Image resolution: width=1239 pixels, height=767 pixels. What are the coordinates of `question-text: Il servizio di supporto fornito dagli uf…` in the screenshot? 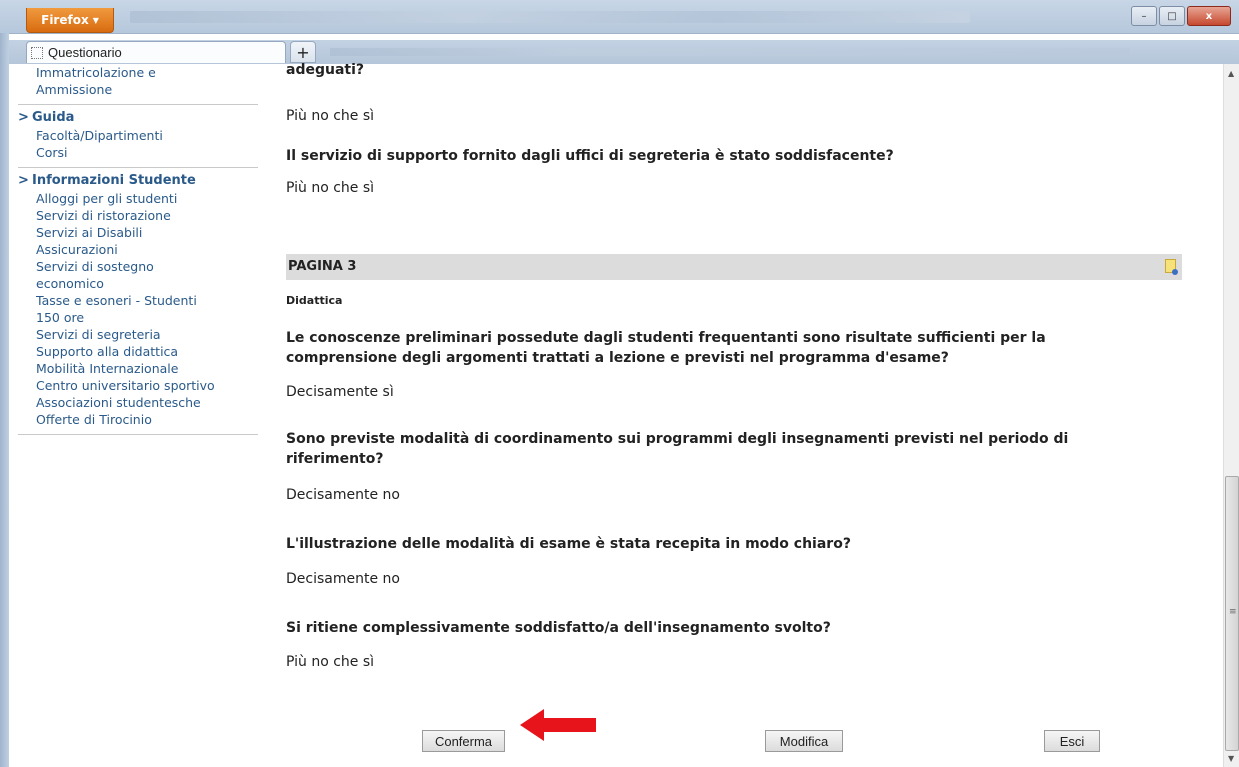 It's located at (590, 156).